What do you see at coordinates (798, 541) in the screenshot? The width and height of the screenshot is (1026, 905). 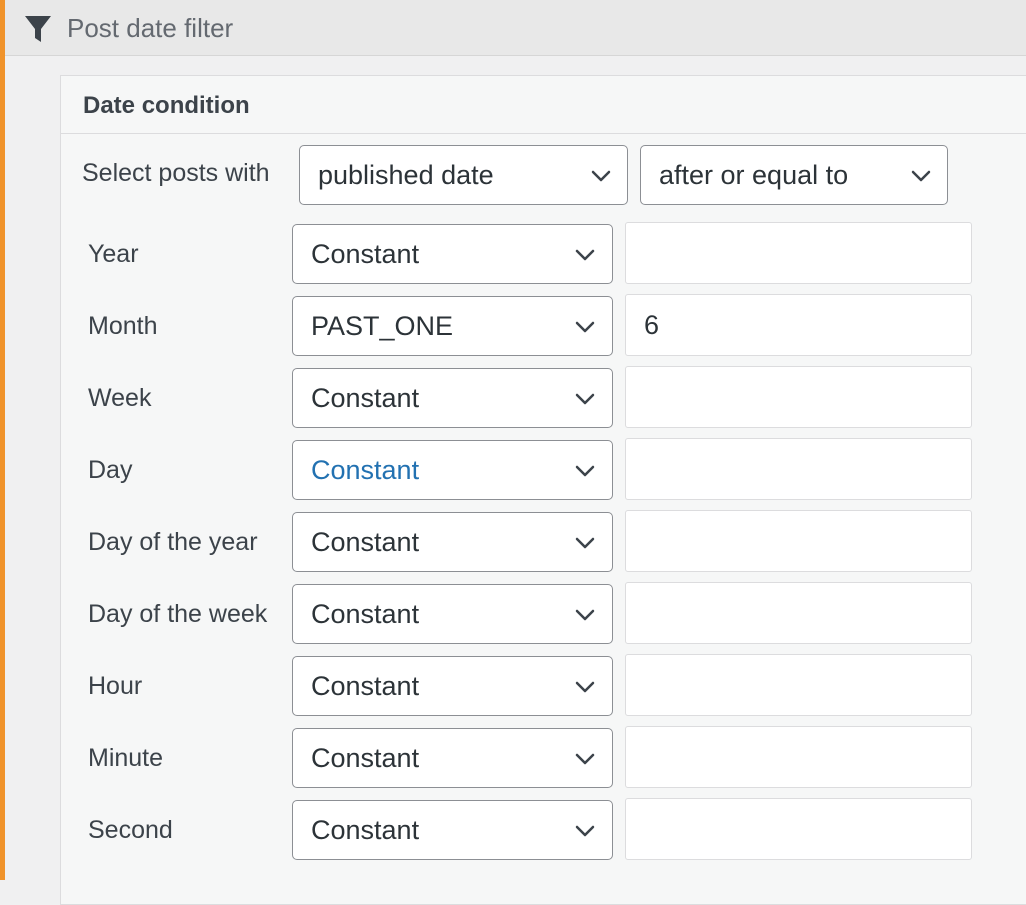 I see `value-input-day-of-year` at bounding box center [798, 541].